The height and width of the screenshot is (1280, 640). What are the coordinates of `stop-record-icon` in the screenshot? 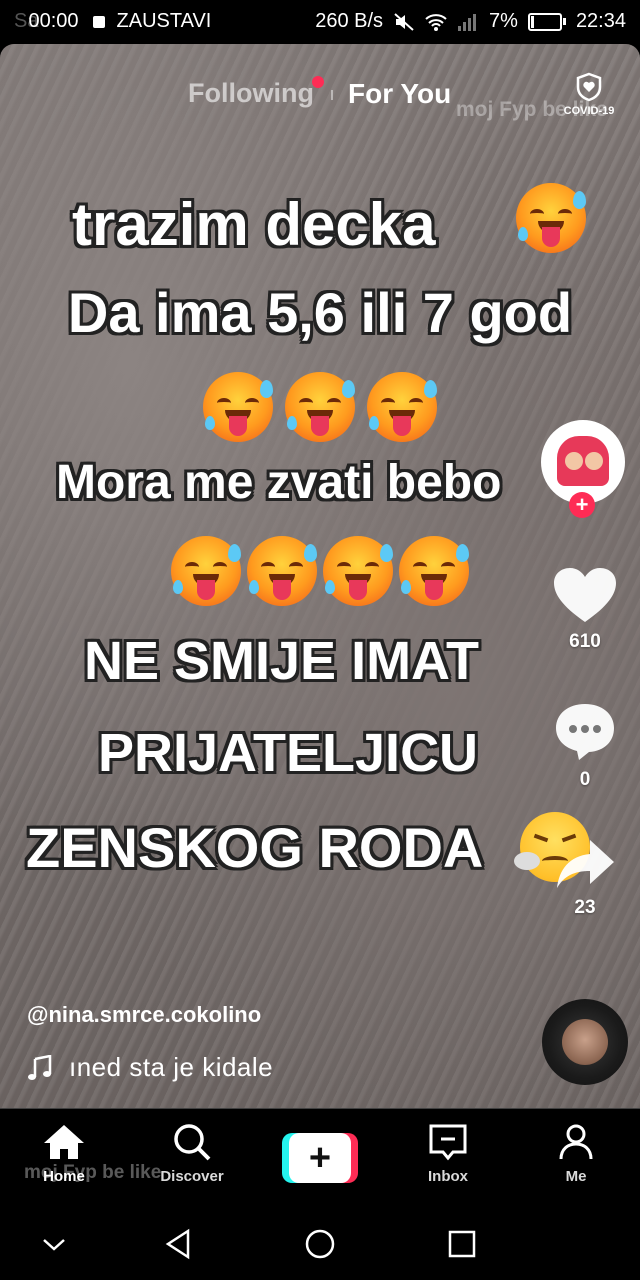 It's located at (98, 21).